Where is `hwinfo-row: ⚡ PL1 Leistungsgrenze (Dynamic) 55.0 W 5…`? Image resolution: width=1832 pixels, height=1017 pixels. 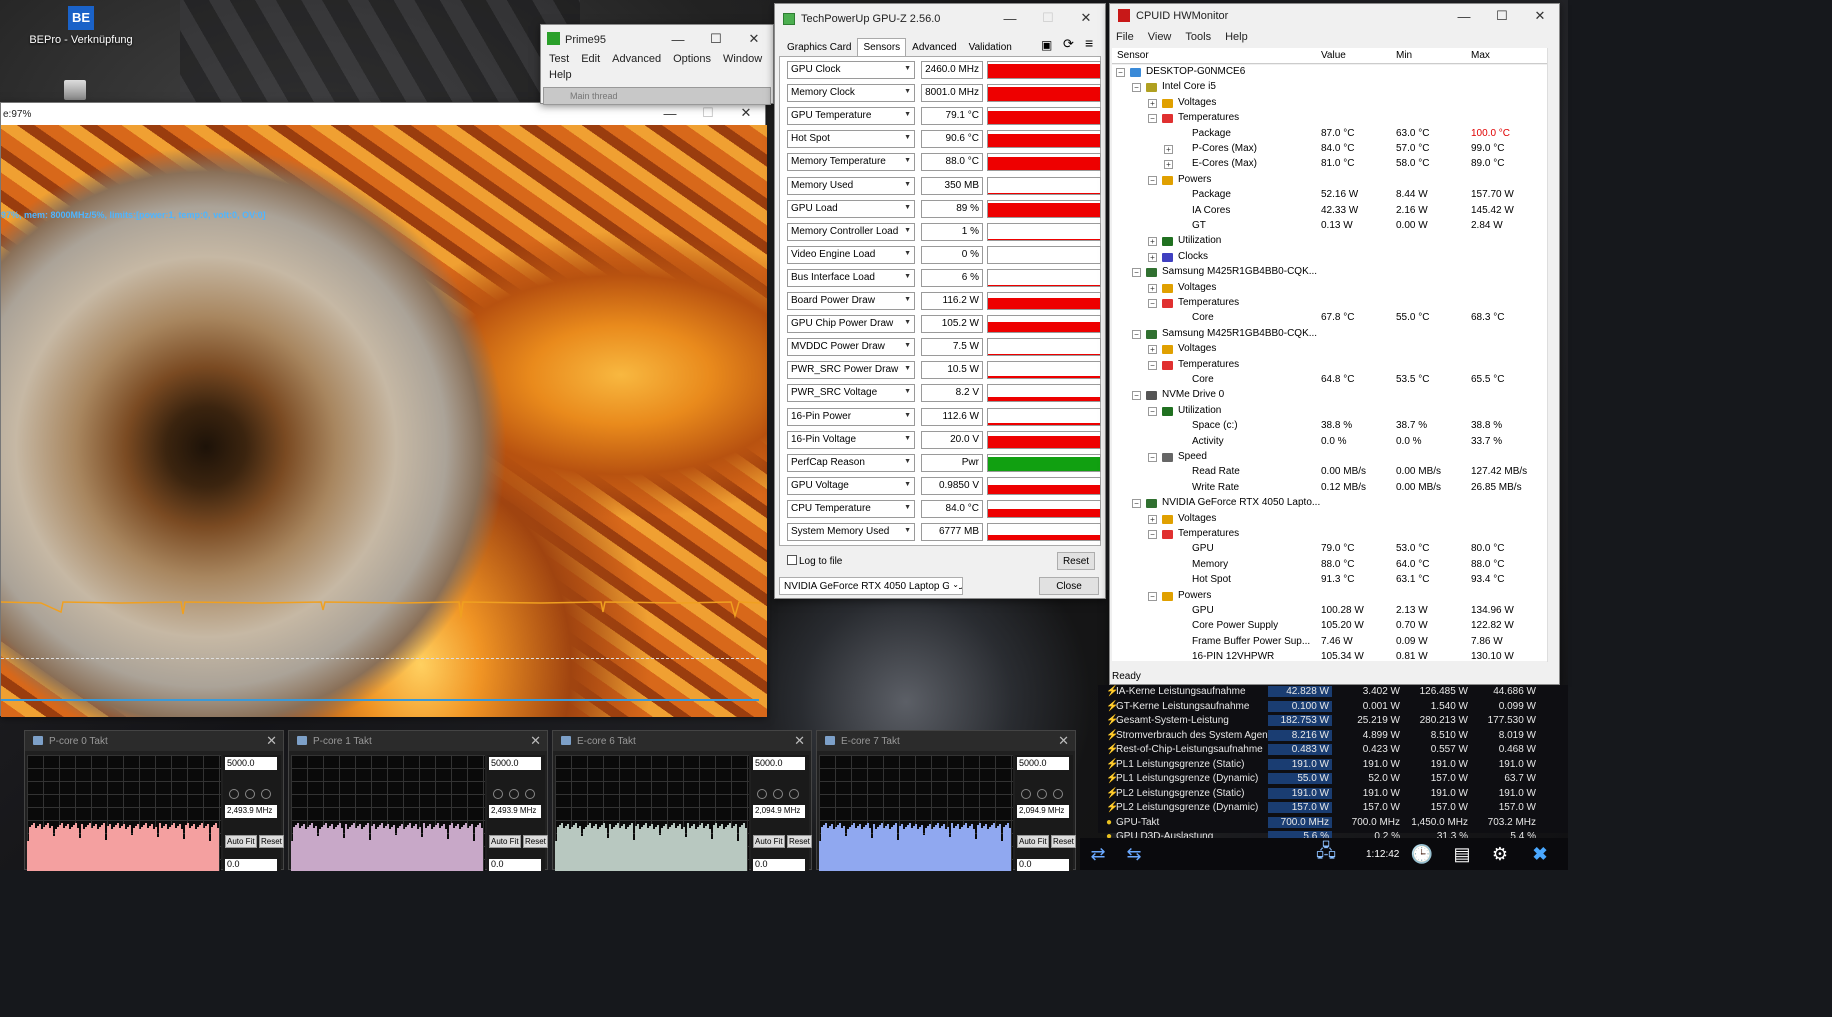 hwinfo-row: ⚡ PL1 Leistungsgrenze (Dynamic) 55.0 W 5… is located at coordinates (1333, 779).